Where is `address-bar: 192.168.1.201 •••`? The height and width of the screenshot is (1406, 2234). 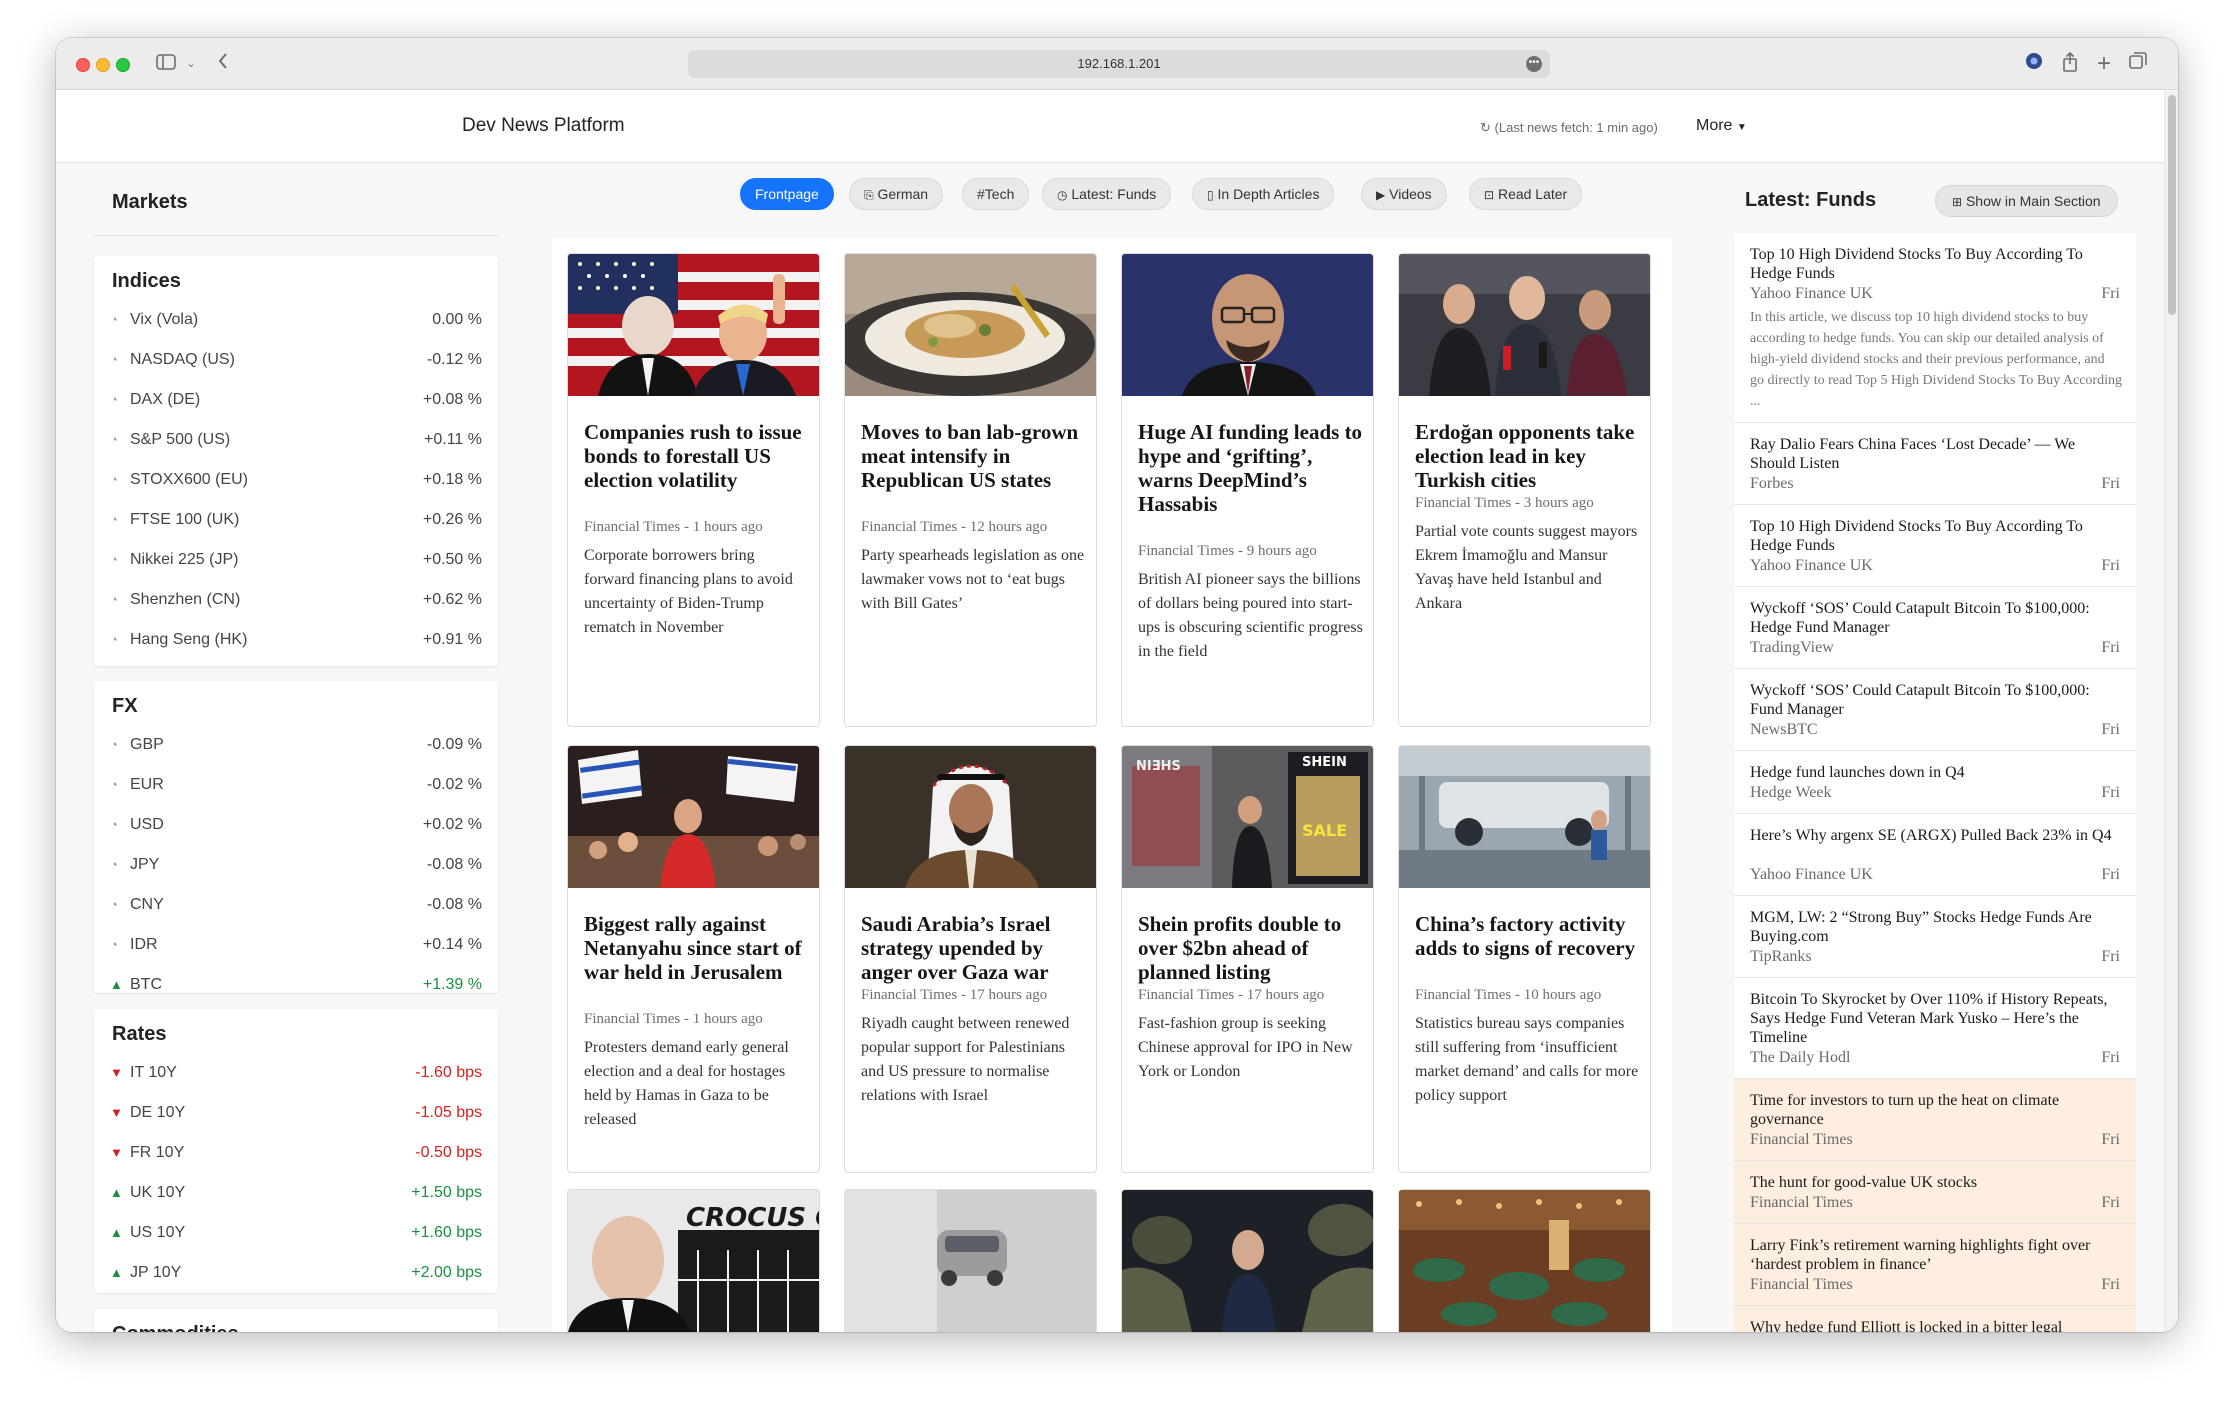
address-bar: 192.168.1.201 ••• is located at coordinates (1119, 64).